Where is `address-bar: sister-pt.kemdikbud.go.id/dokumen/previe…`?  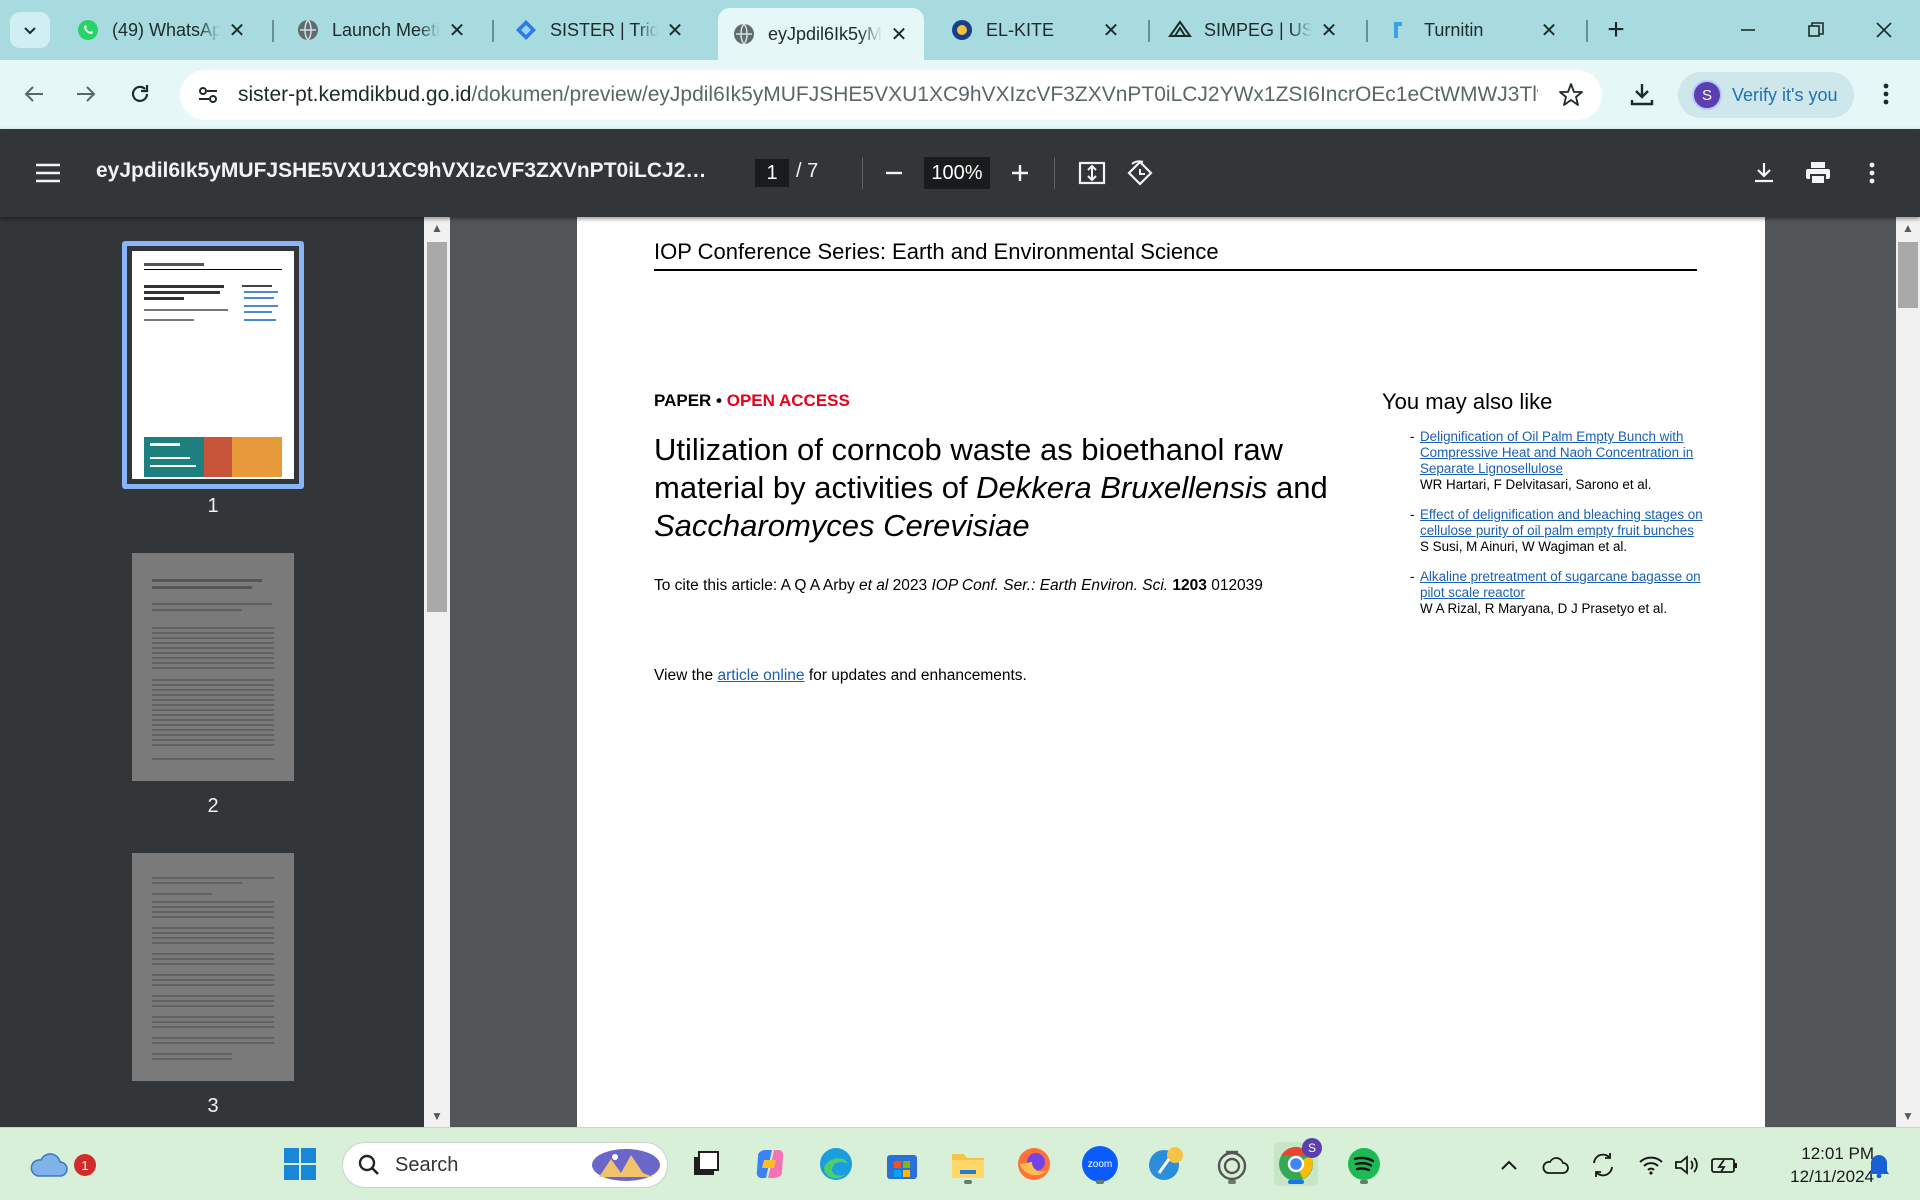 address-bar: sister-pt.kemdikbud.go.id/dokumen/previe… is located at coordinates (891, 95).